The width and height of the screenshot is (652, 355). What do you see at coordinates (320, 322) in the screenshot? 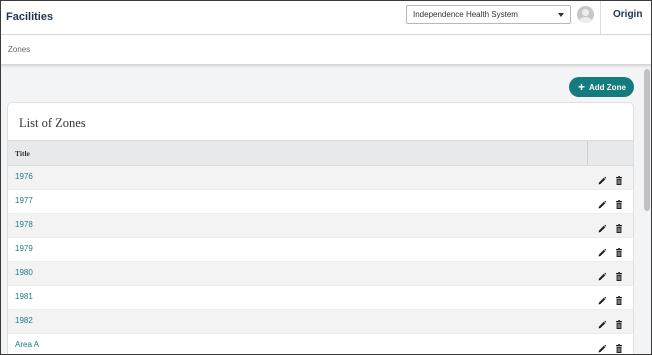
I see `table-row: 1982` at bounding box center [320, 322].